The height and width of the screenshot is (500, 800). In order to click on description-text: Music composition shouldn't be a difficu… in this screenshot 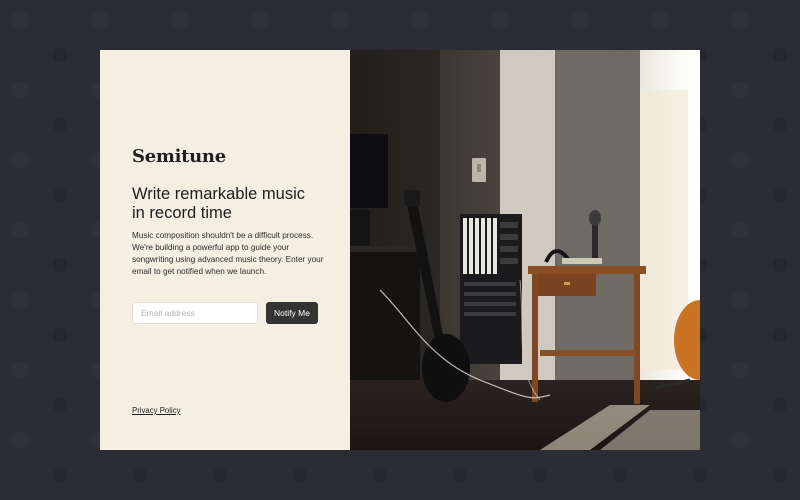, I will do `click(228, 253)`.